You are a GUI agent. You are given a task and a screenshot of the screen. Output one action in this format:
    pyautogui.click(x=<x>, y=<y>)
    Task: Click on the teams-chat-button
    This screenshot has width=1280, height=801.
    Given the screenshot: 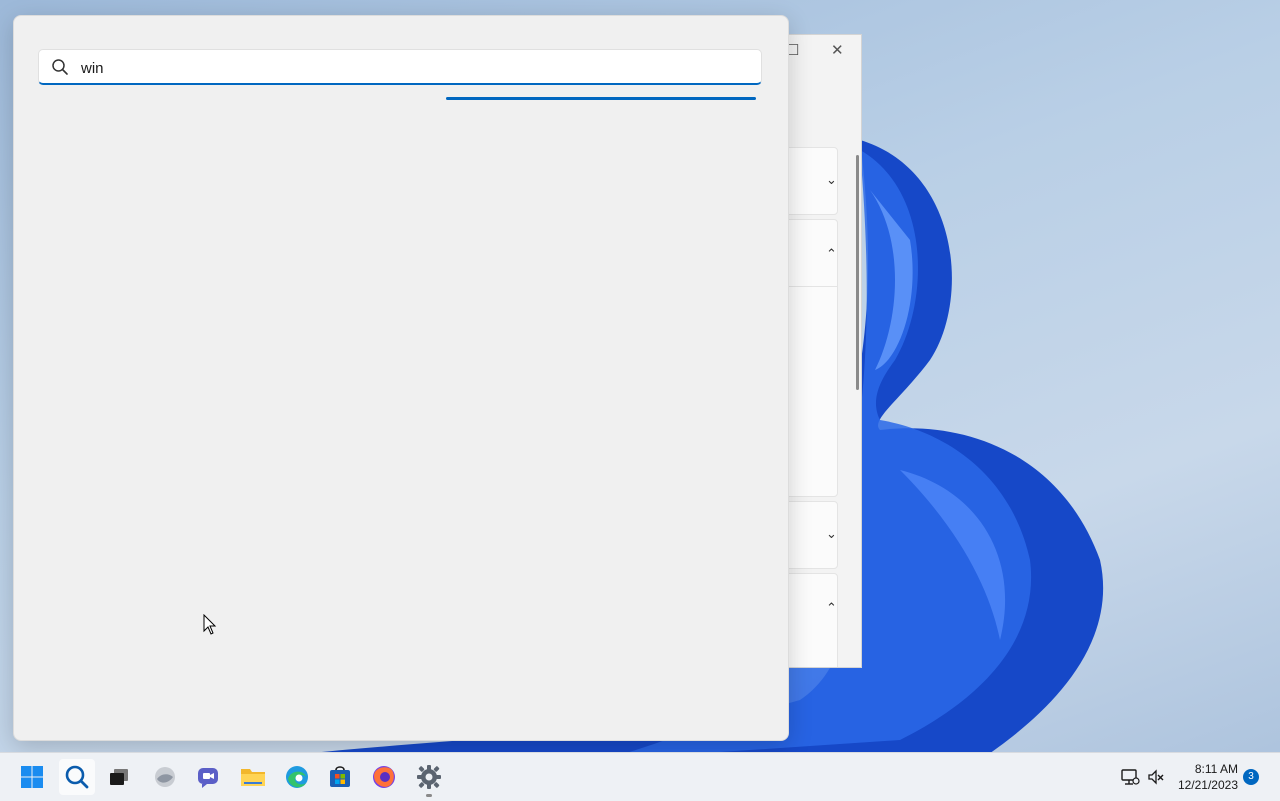 What is the action you would take?
    pyautogui.click(x=208, y=777)
    